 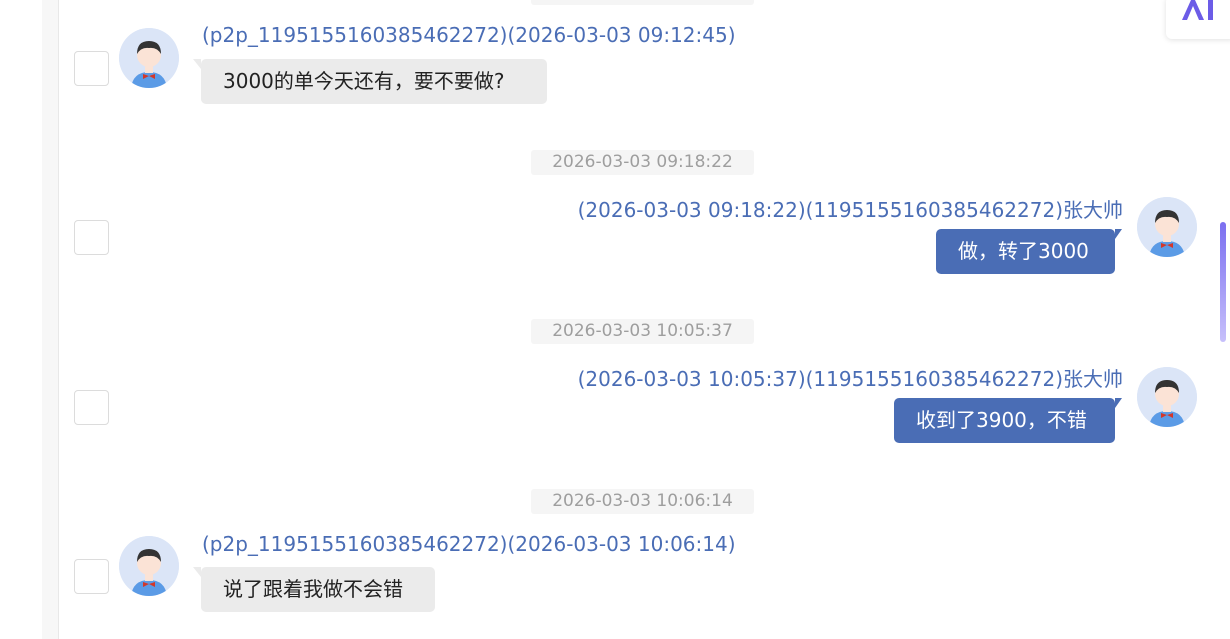 I want to click on left-gutter, so click(x=21, y=319).